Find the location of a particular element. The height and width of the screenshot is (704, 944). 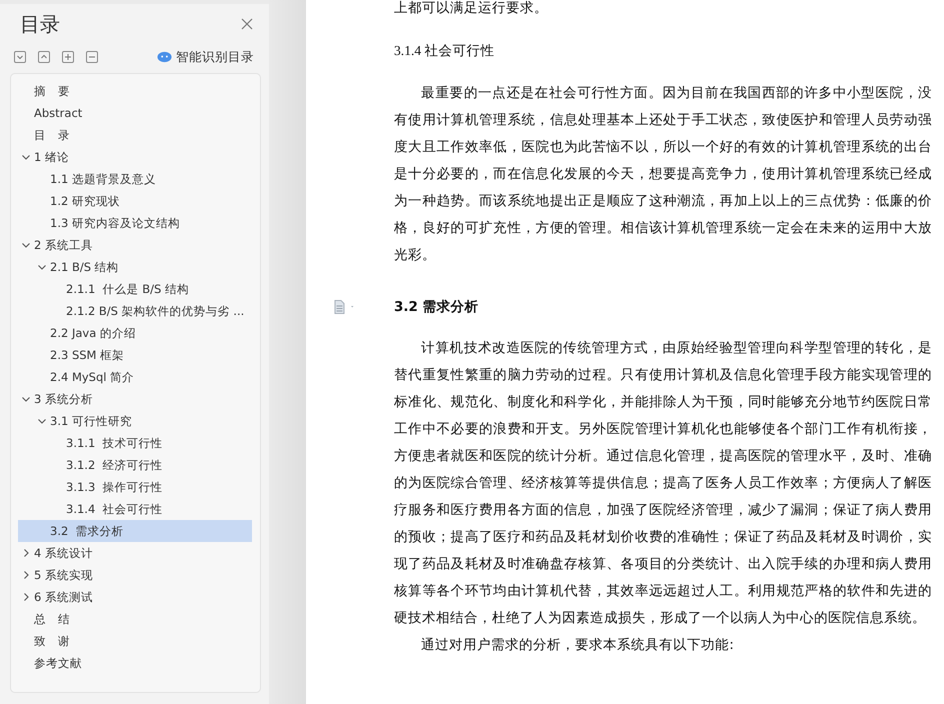

toc-item: 3 系统分析 is located at coordinates (135, 399).